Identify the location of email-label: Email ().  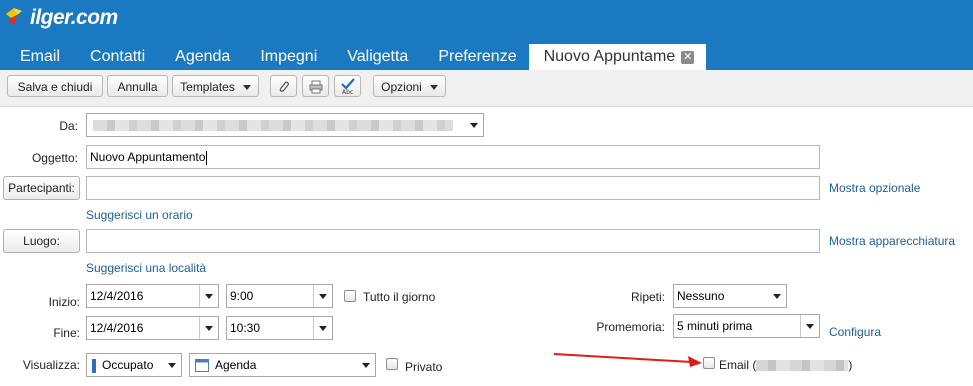
(785, 365).